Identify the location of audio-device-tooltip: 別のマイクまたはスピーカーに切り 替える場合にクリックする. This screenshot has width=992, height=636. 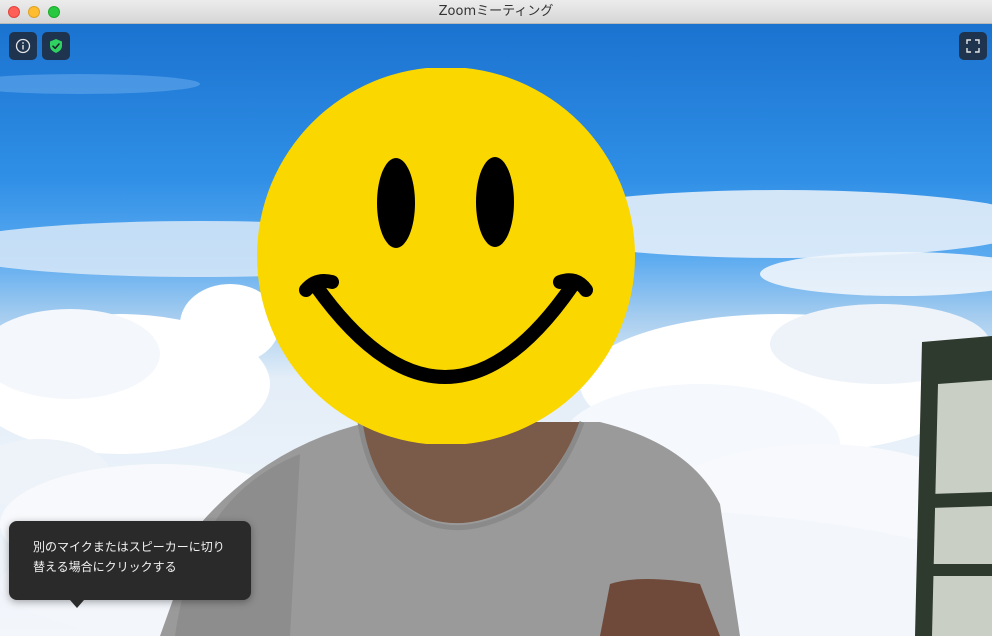
(130, 560).